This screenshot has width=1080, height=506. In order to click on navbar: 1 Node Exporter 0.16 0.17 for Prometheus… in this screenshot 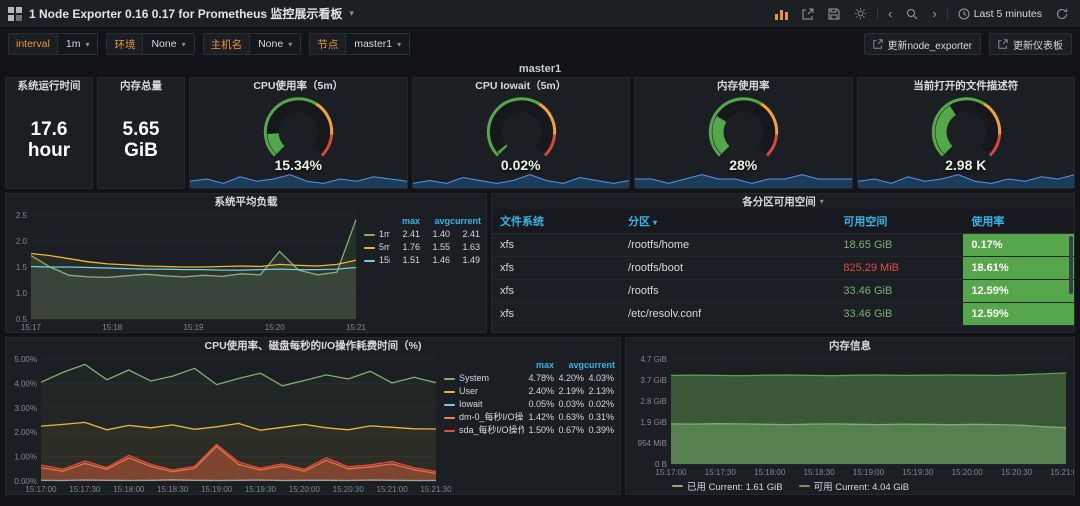, I will do `click(540, 14)`.